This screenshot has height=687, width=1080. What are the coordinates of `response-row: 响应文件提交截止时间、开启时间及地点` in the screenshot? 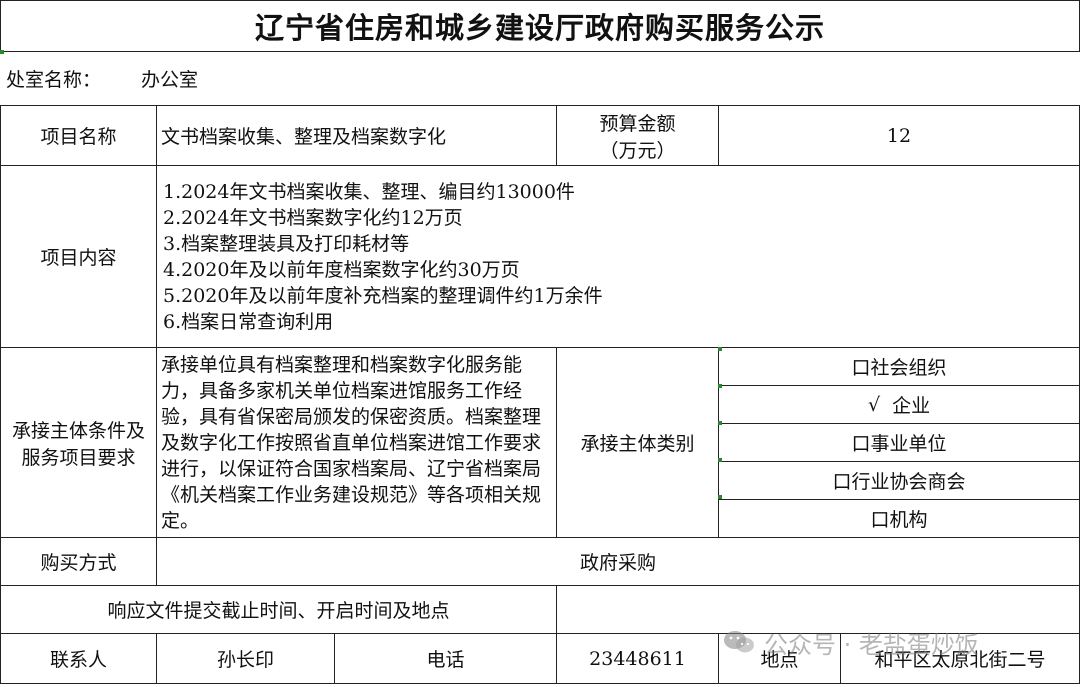 It's located at (540, 609).